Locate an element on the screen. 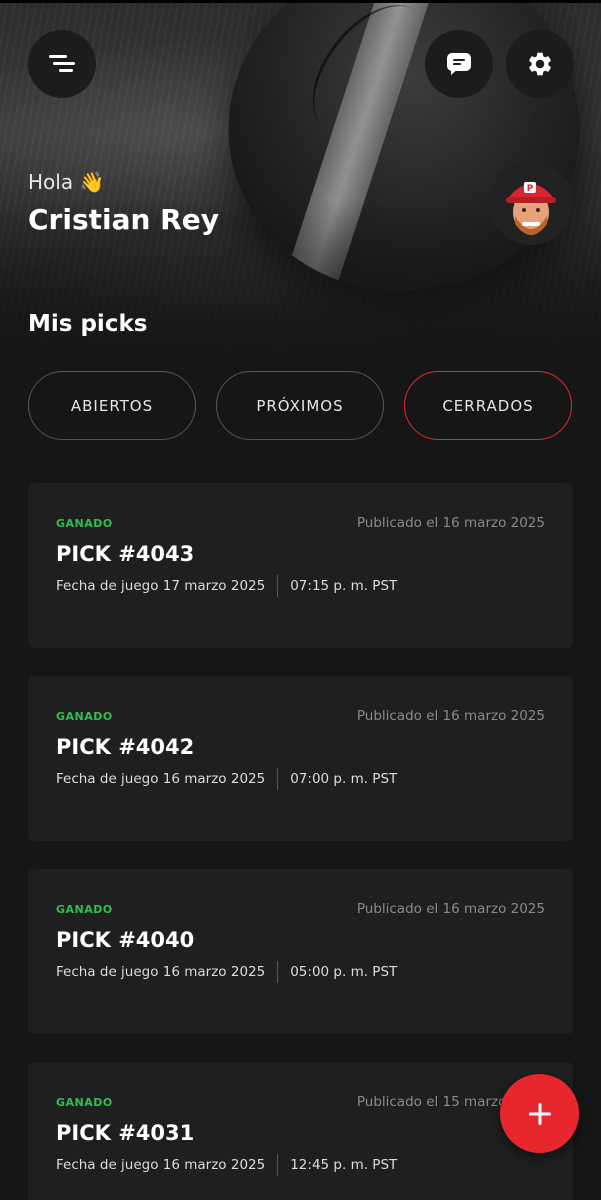 The height and width of the screenshot is (1200, 601). gear-icon is located at coordinates (540, 64).